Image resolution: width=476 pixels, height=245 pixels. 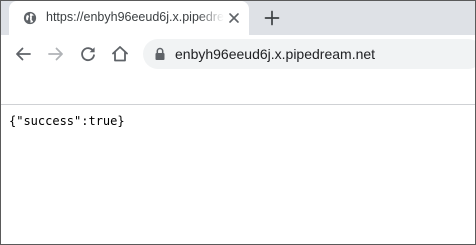 What do you see at coordinates (23, 54) in the screenshot?
I see `back-arrow-icon` at bounding box center [23, 54].